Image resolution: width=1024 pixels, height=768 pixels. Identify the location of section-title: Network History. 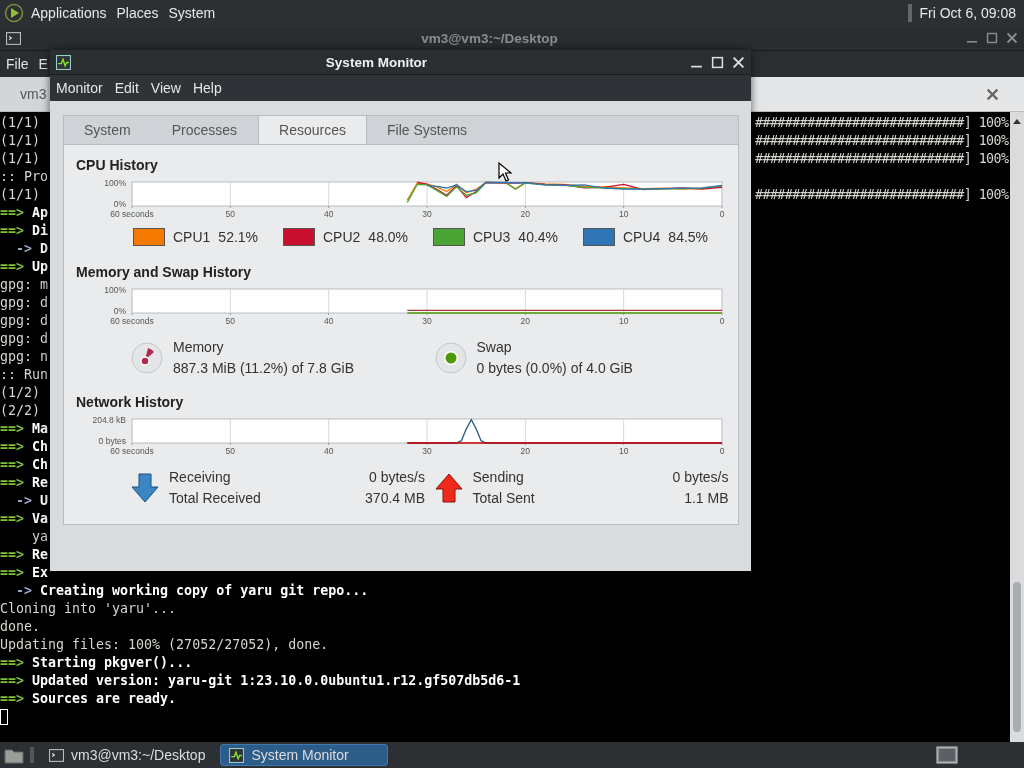
(130, 402).